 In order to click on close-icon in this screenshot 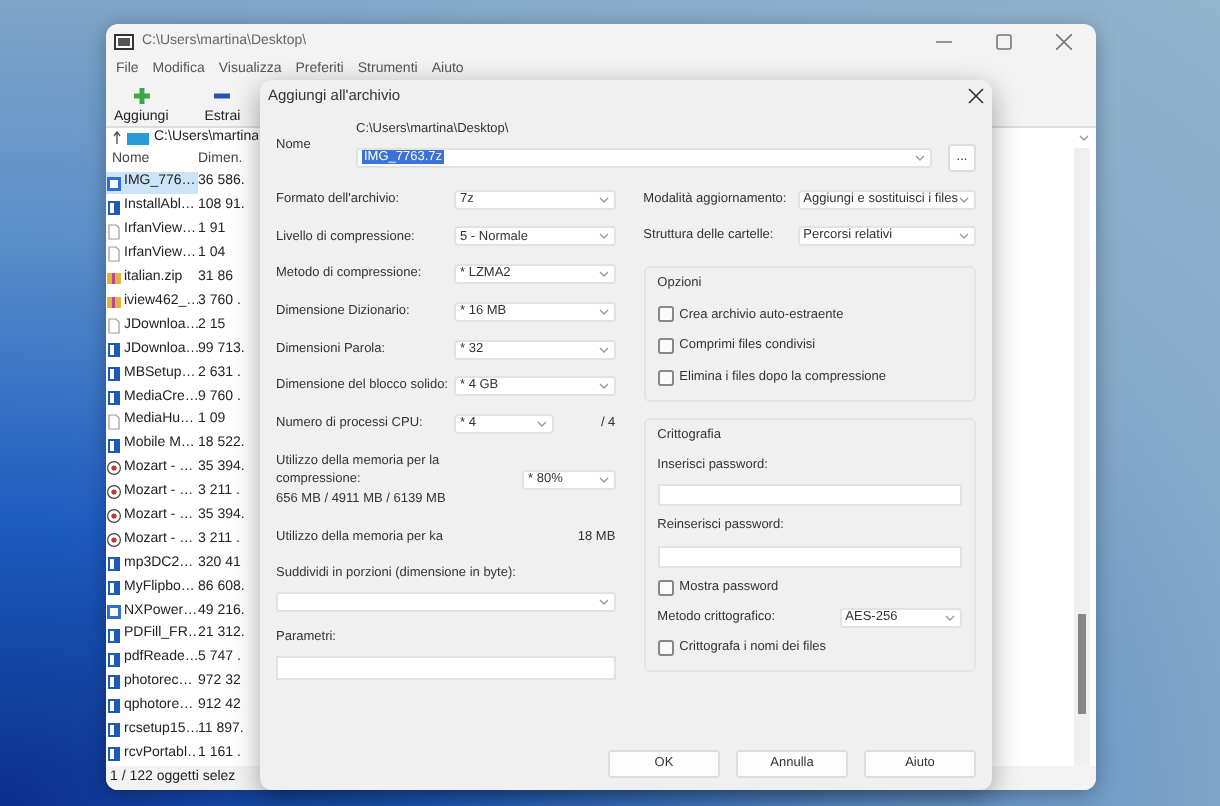, I will do `click(976, 96)`.